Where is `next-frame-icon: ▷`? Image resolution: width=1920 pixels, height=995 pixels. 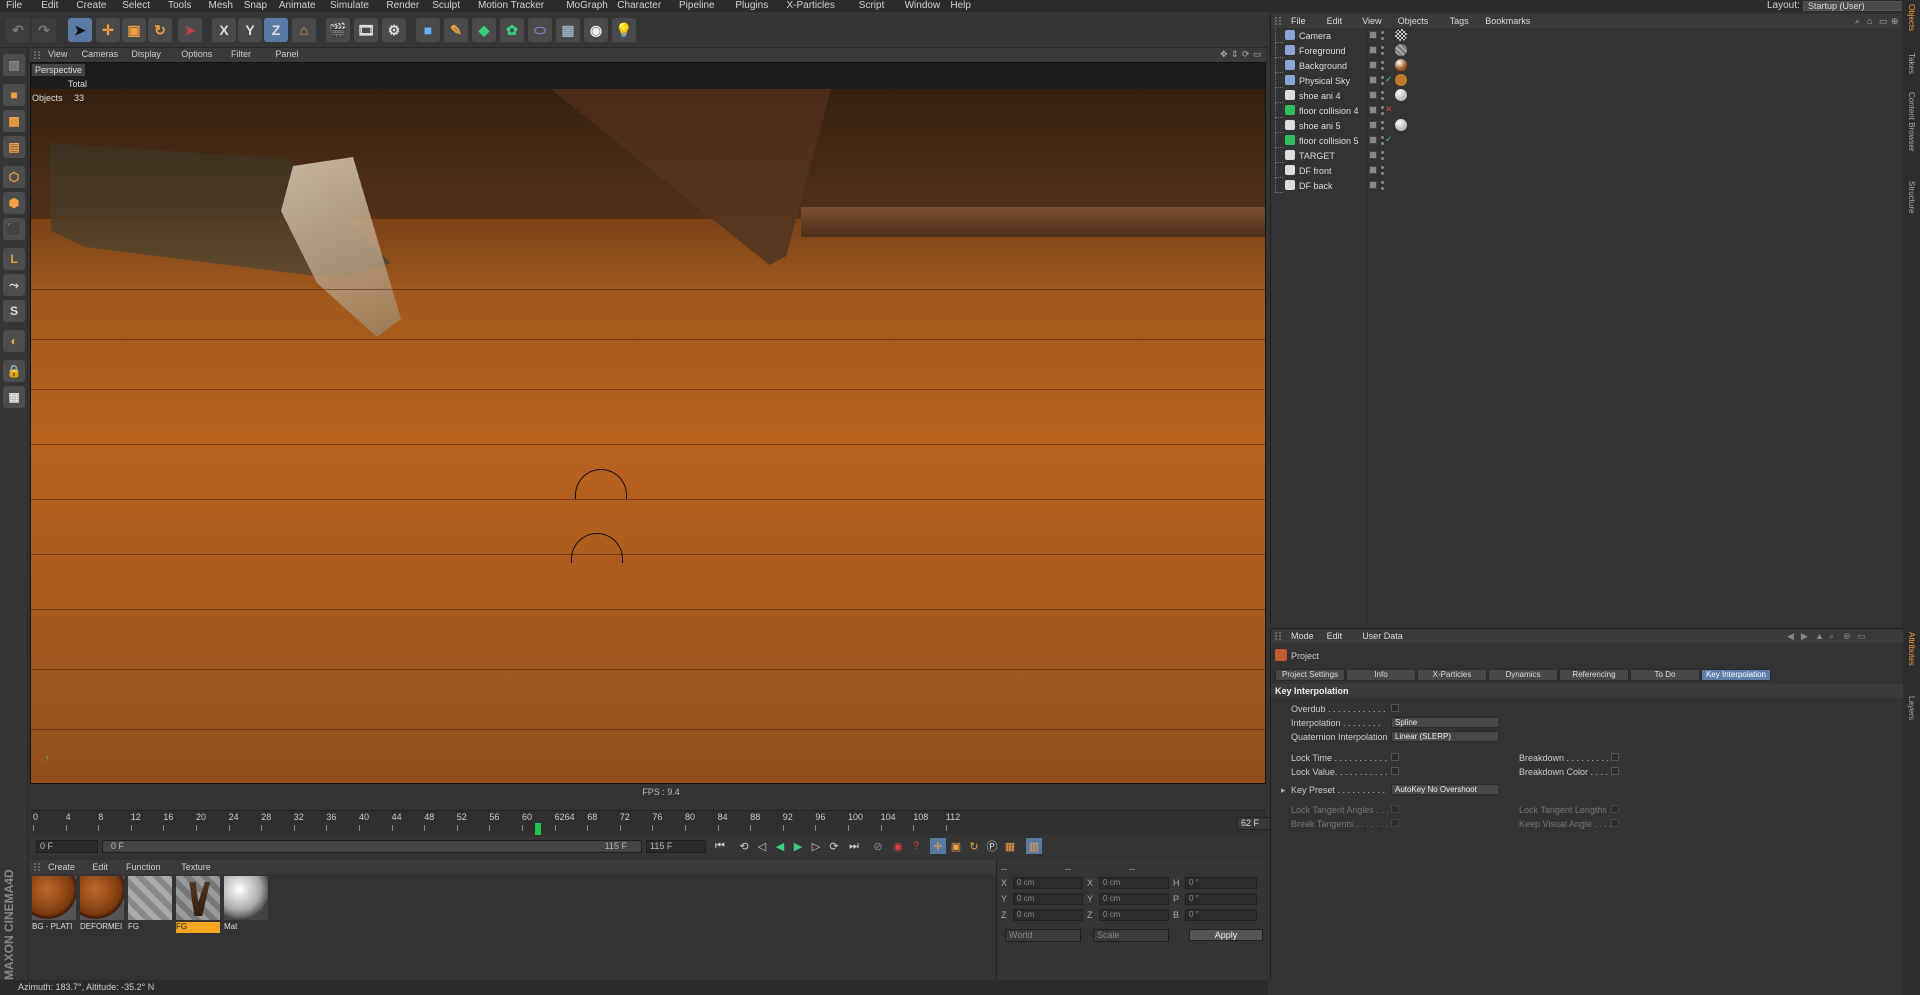 next-frame-icon: ▷ is located at coordinates (816, 846).